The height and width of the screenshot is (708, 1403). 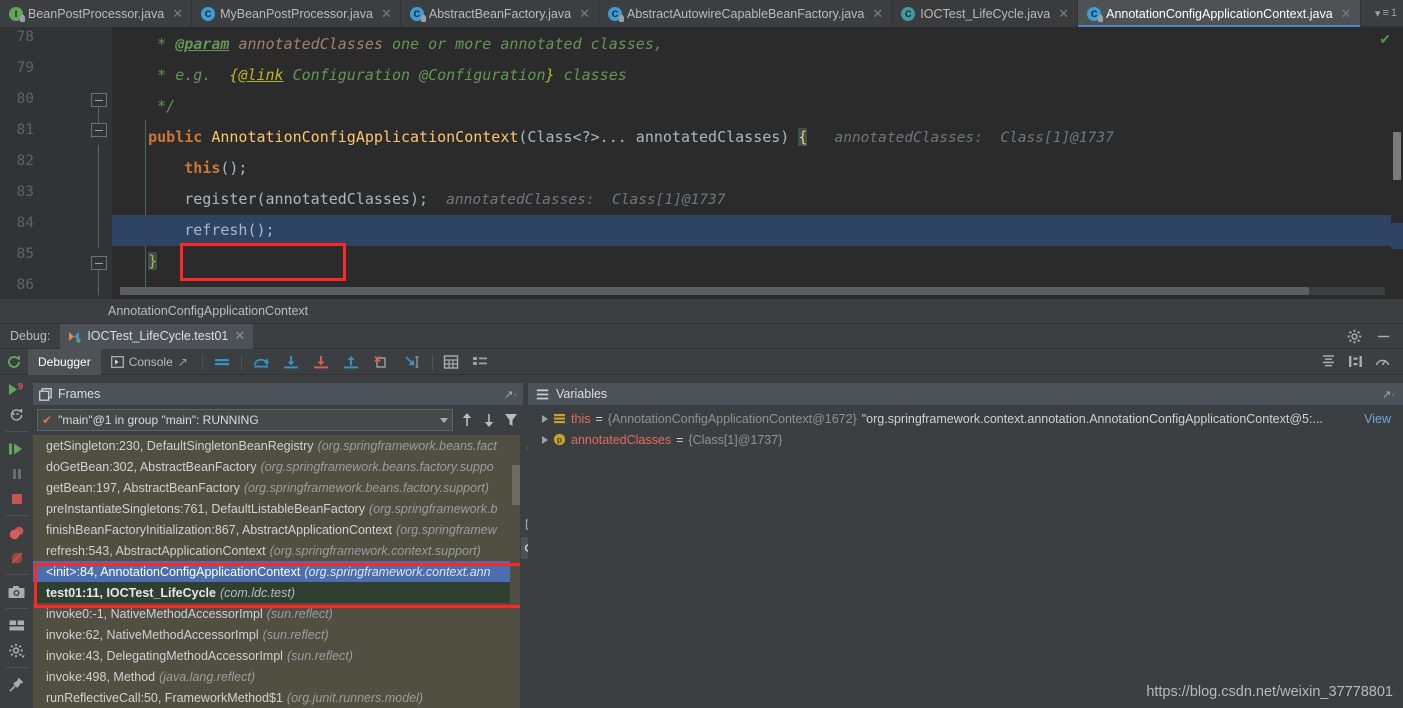 I want to click on editor-tab-ioctest-lifecycle: C IOCTest_LifeCycle.java ✕, so click(x=985, y=13).